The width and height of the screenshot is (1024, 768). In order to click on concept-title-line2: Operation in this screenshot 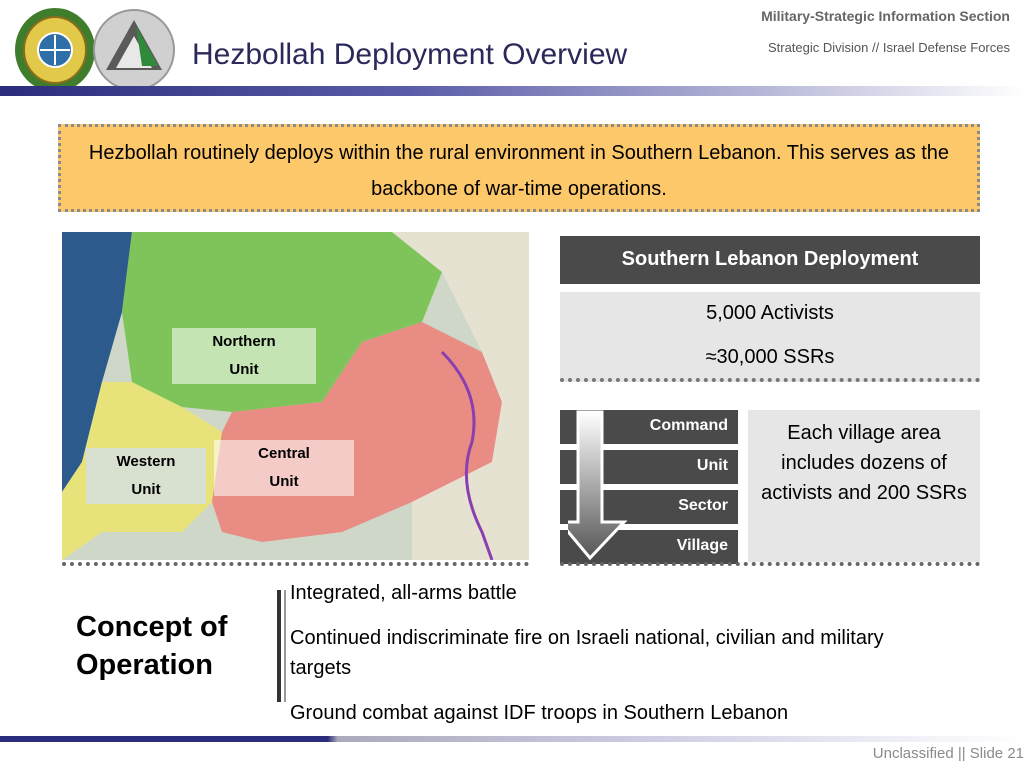, I will do `click(144, 665)`.